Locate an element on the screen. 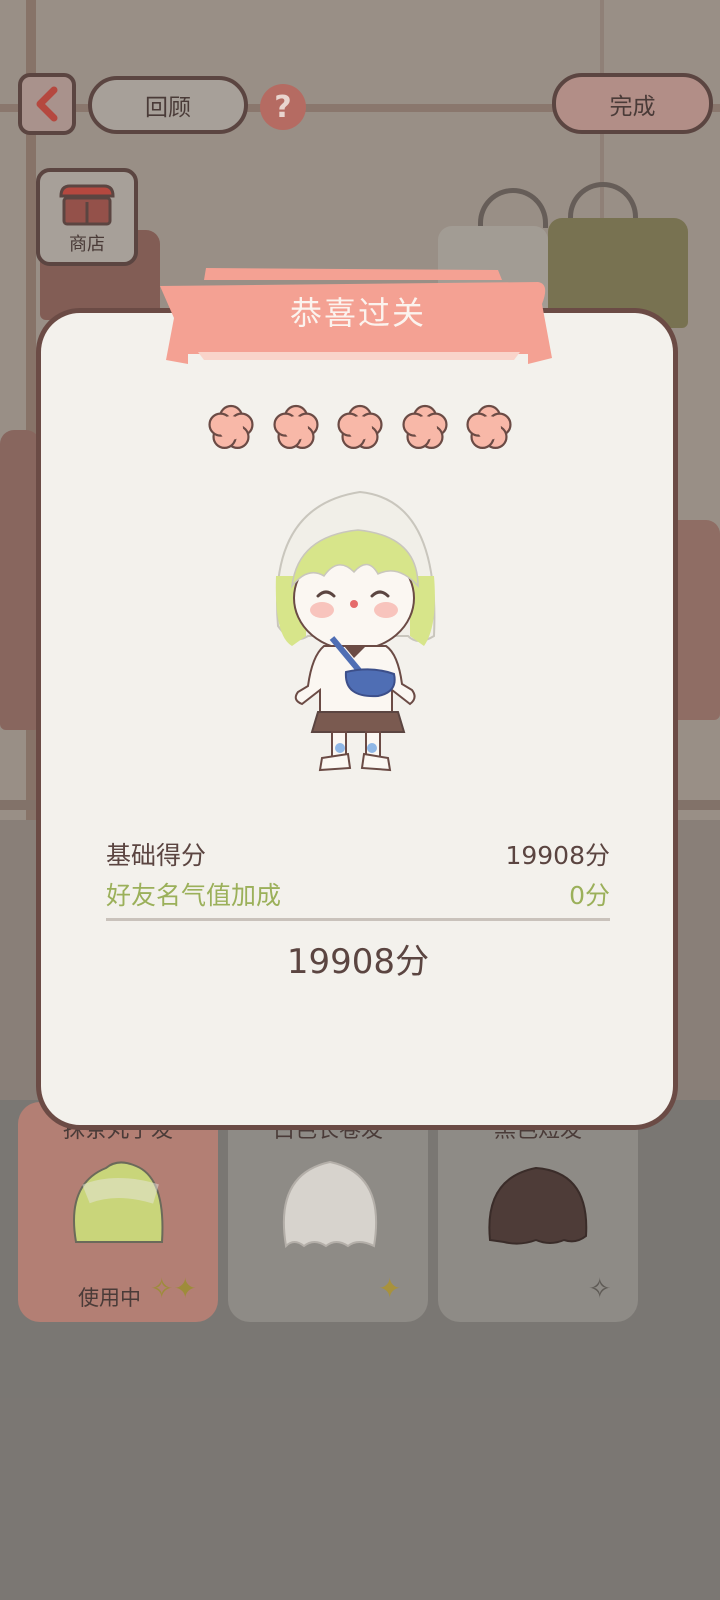 Image resolution: width=720 pixels, height=1600 pixels. item-status: 使用中 is located at coordinates (109, 1298).